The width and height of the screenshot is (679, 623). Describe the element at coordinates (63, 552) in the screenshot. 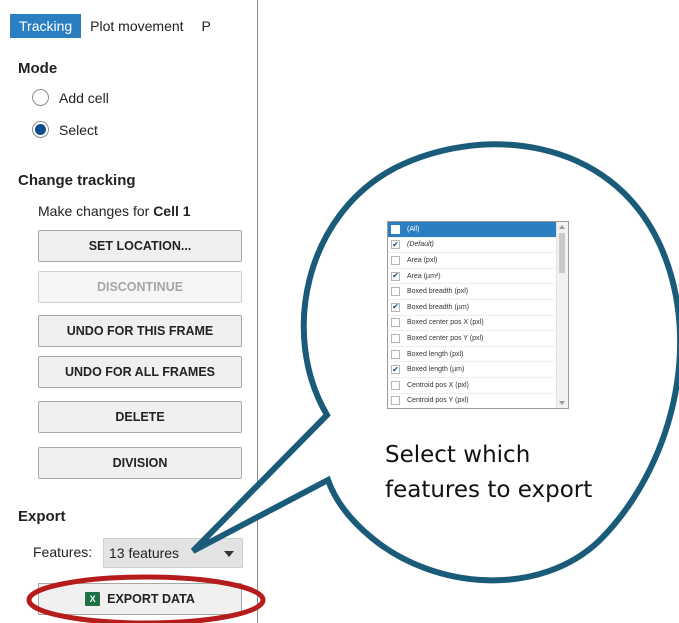

I see `features-label: Features:` at that location.